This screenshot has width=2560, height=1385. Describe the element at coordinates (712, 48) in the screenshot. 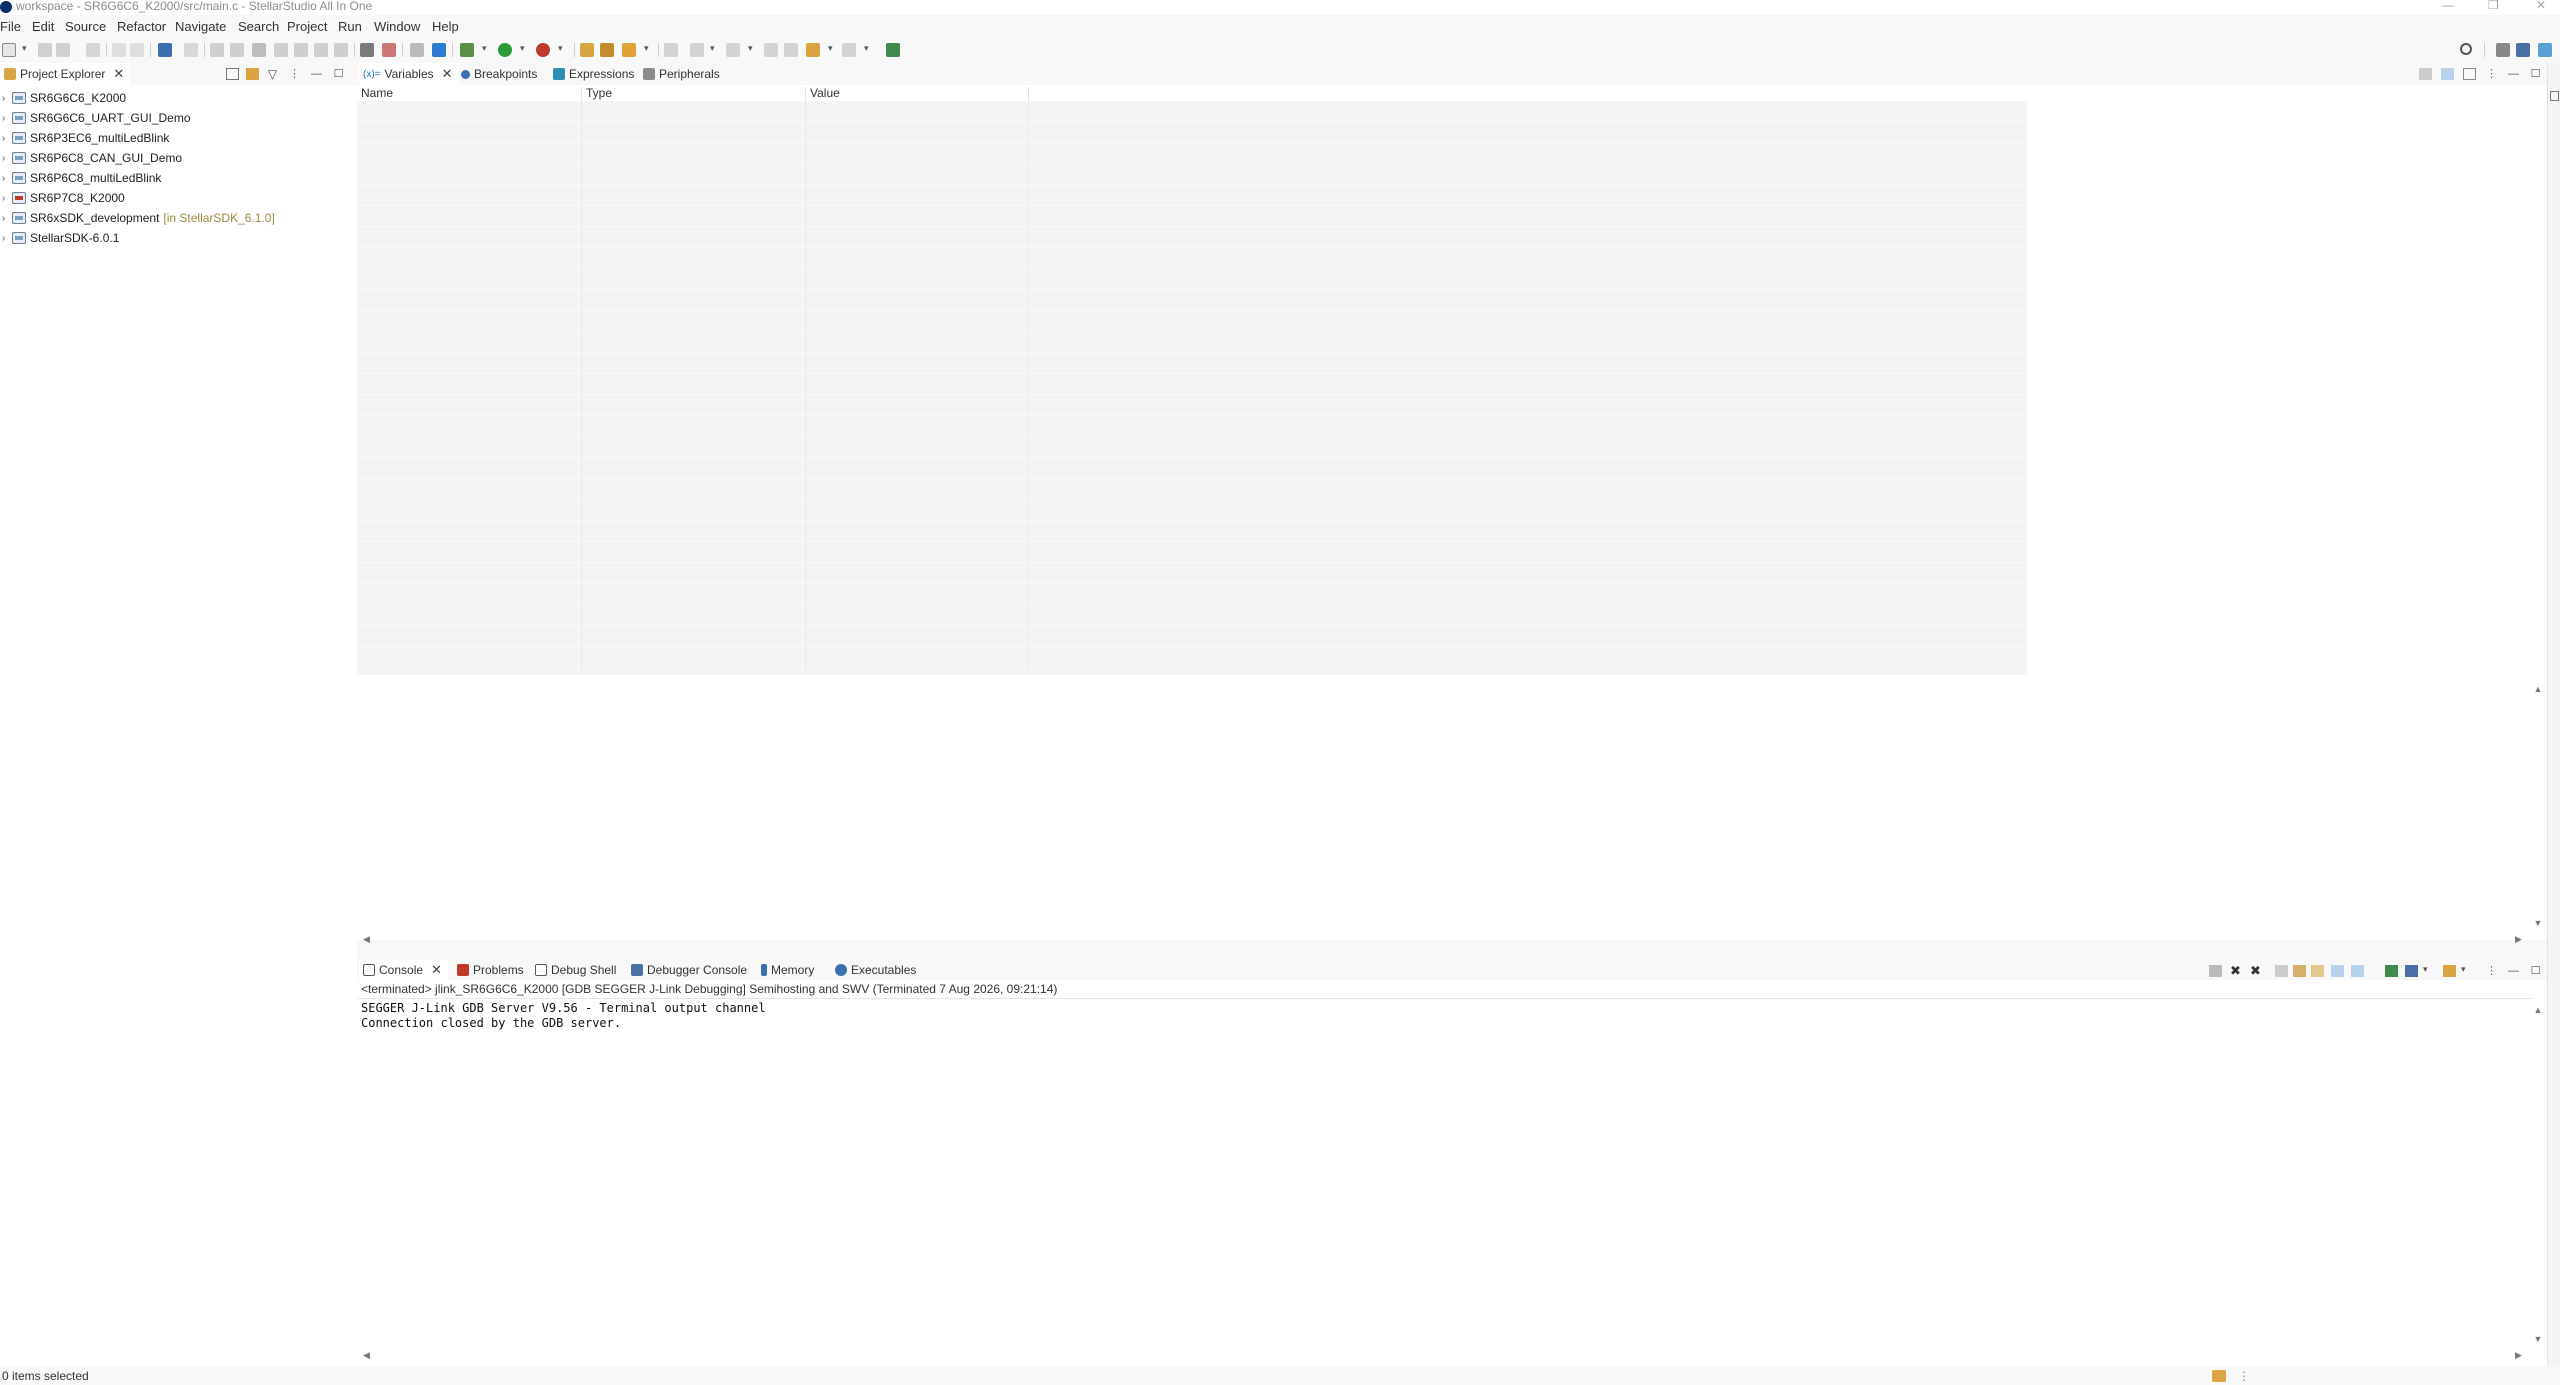

I see `next-annotation-dropdown-icon: ▾` at that location.